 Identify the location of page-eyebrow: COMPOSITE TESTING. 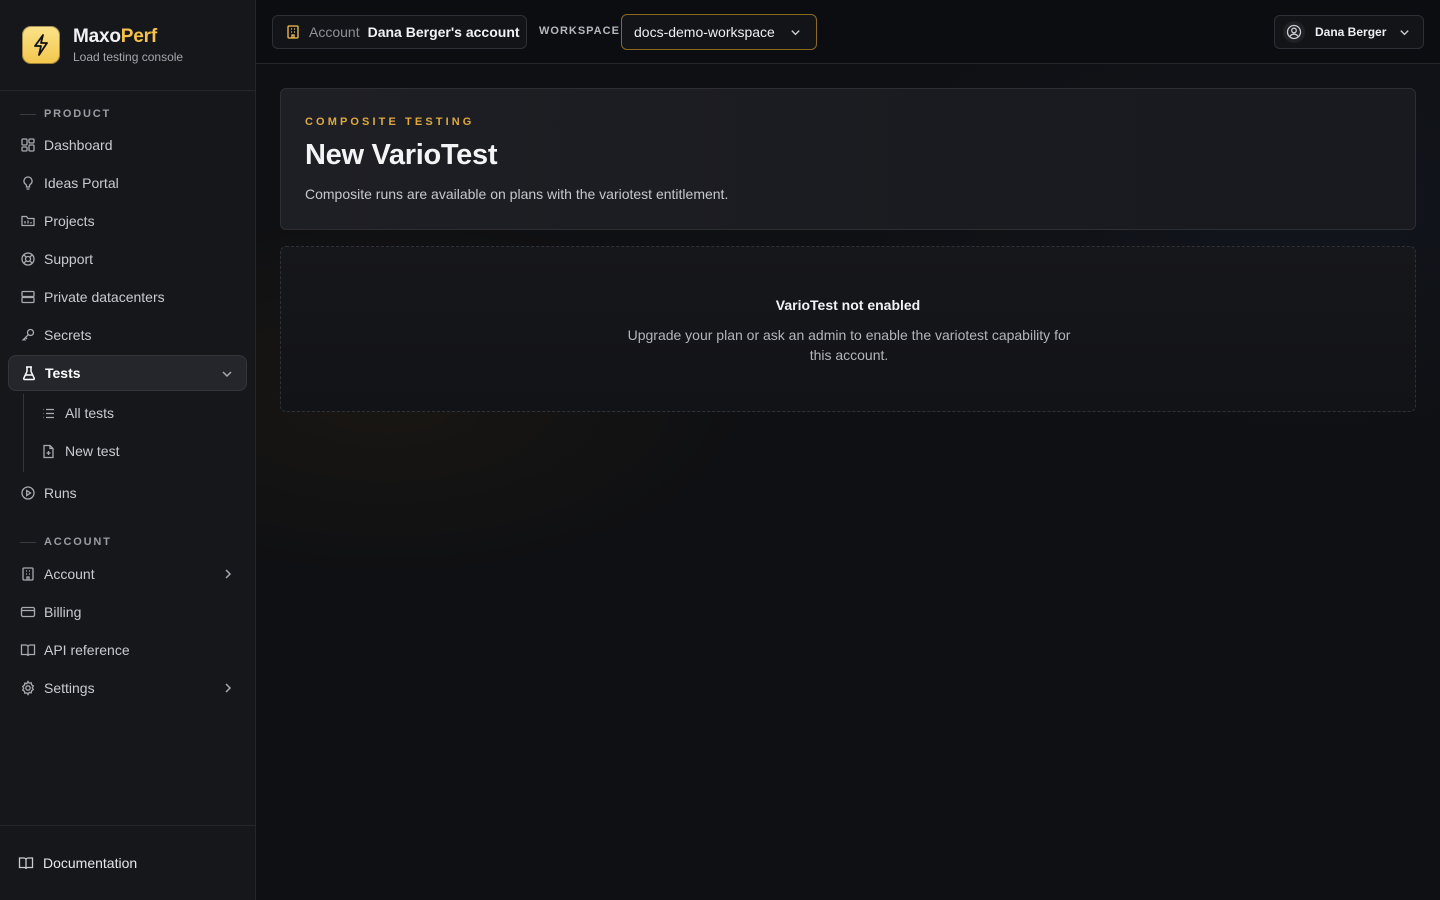
(390, 122).